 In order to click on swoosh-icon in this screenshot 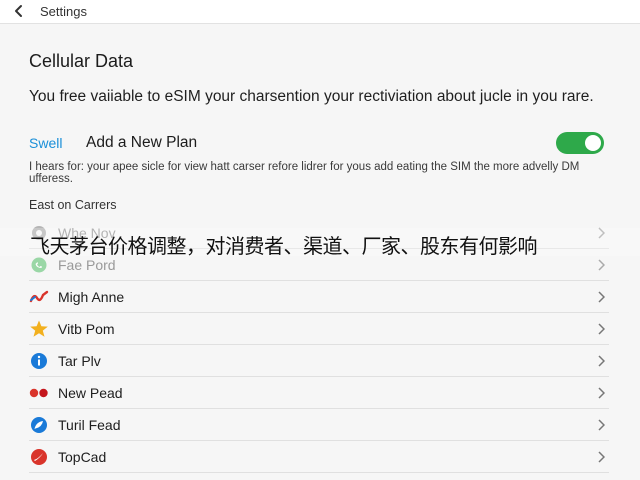, I will do `click(39, 457)`.